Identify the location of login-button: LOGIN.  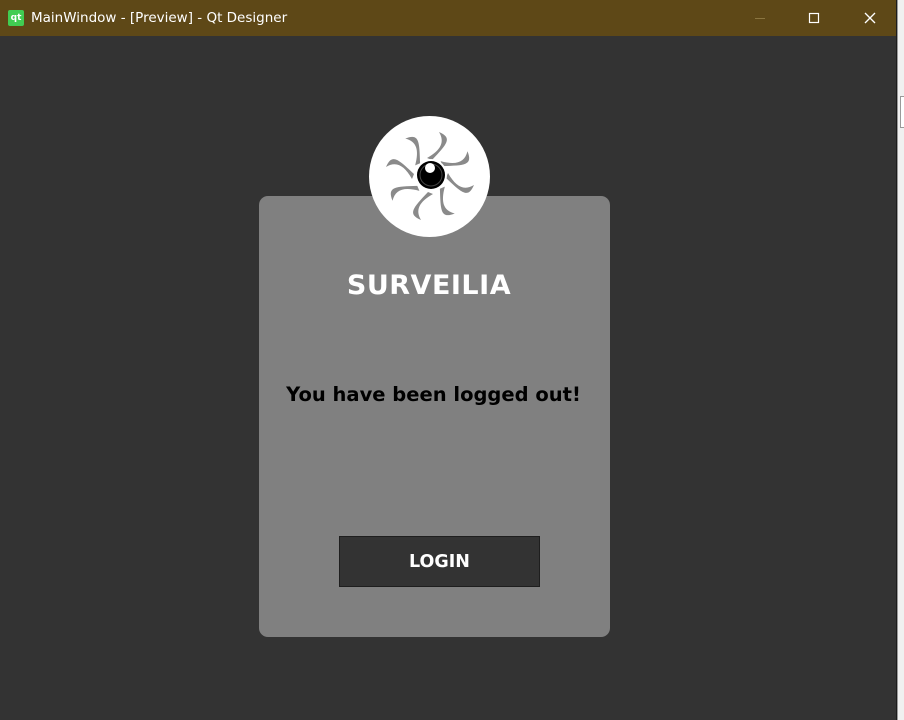
(439, 561).